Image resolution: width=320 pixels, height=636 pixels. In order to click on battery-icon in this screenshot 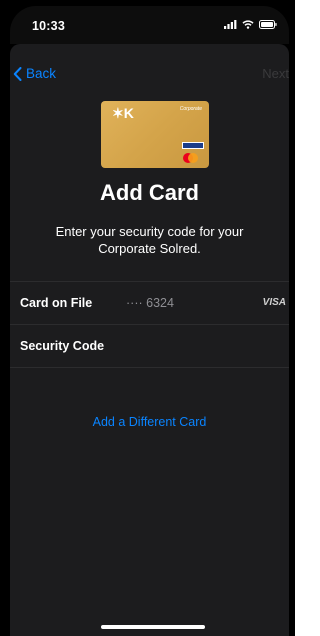, I will do `click(268, 24)`.